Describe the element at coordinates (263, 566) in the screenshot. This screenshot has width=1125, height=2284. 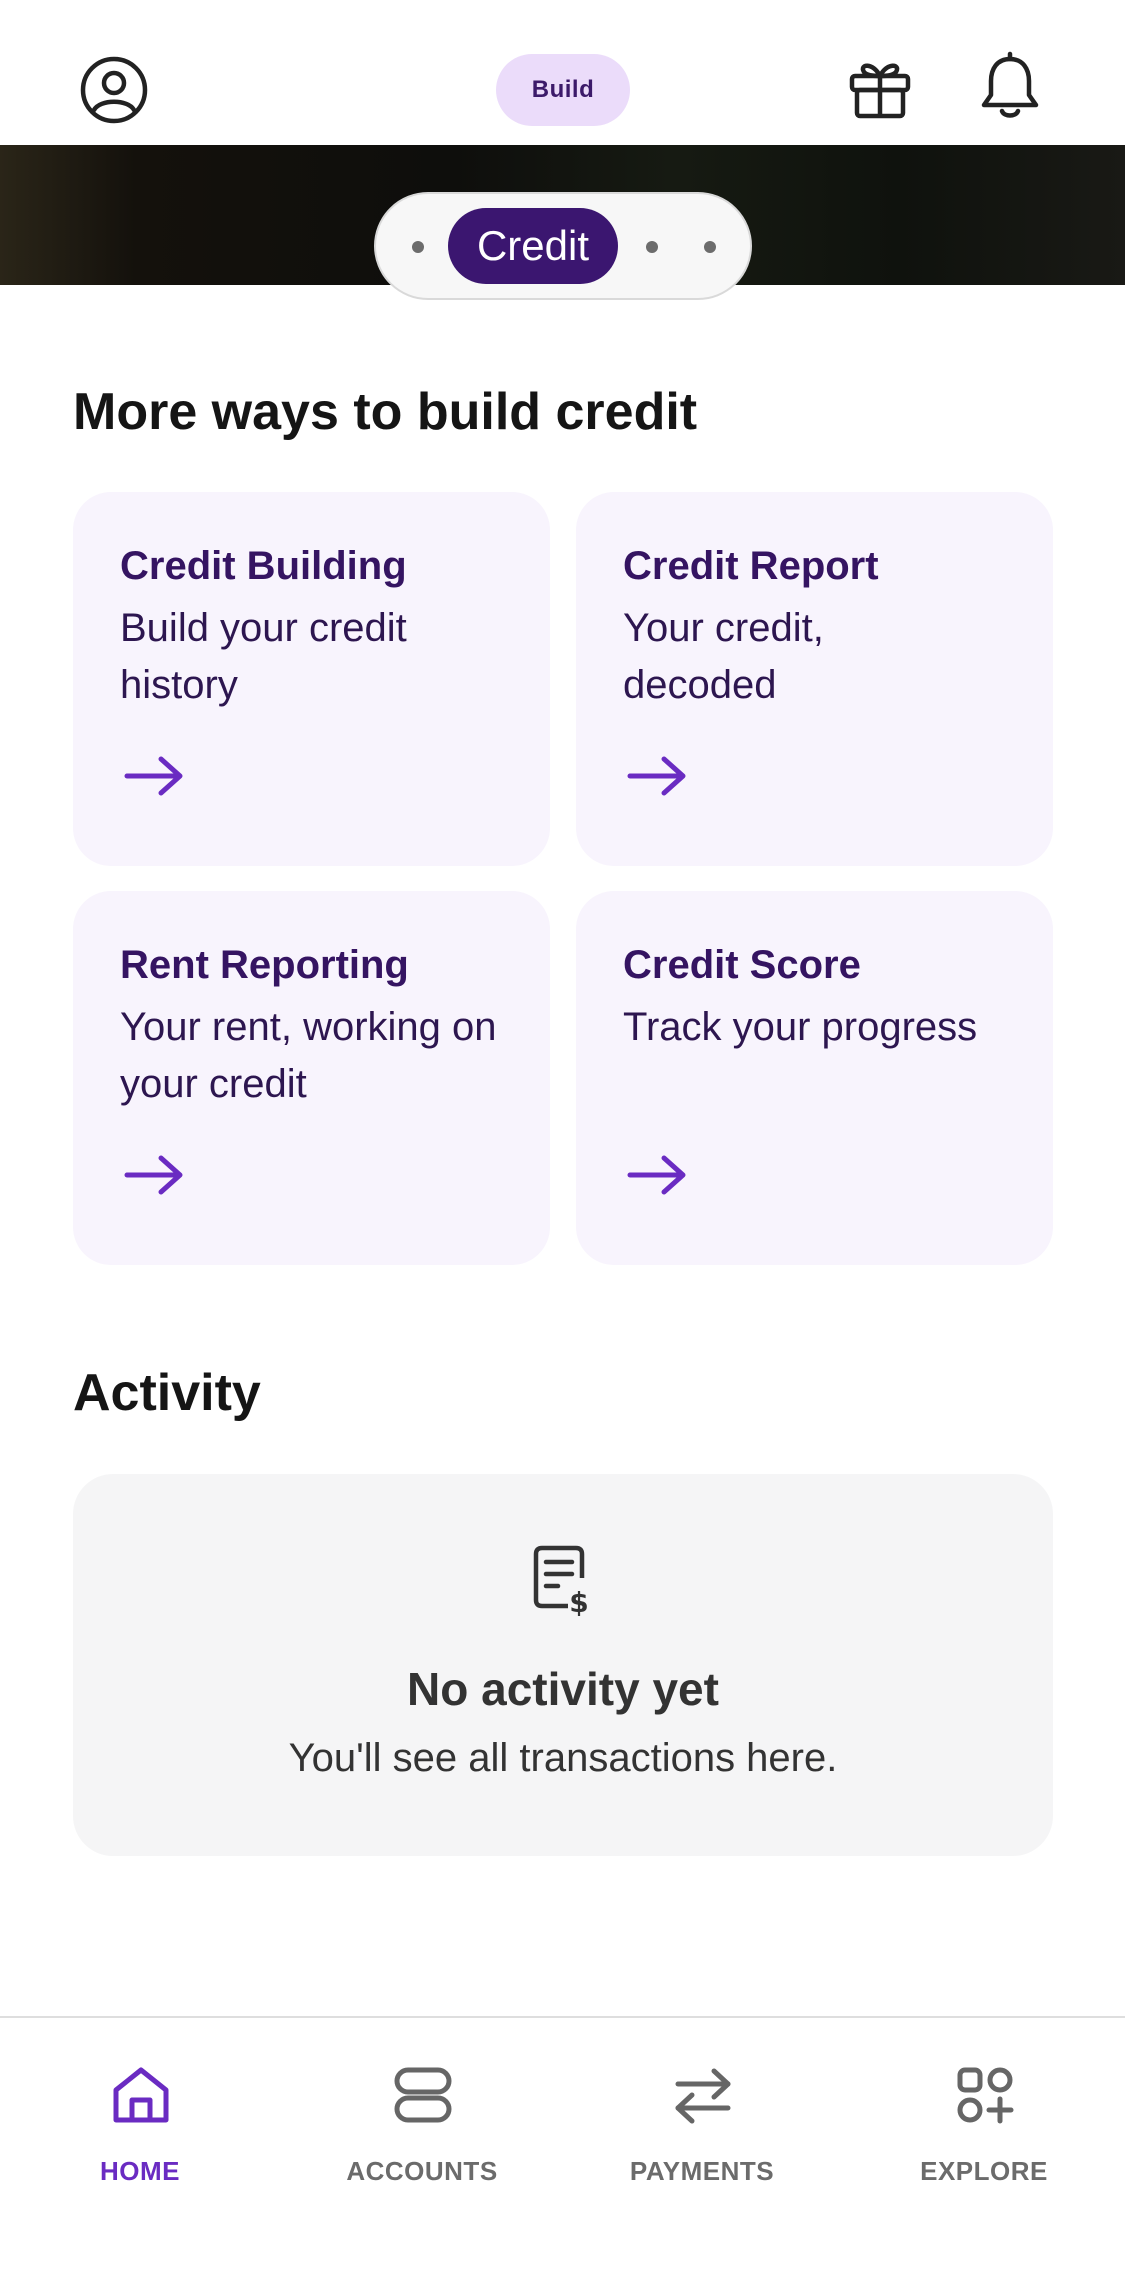
I see `card-title: Credit Building` at that location.